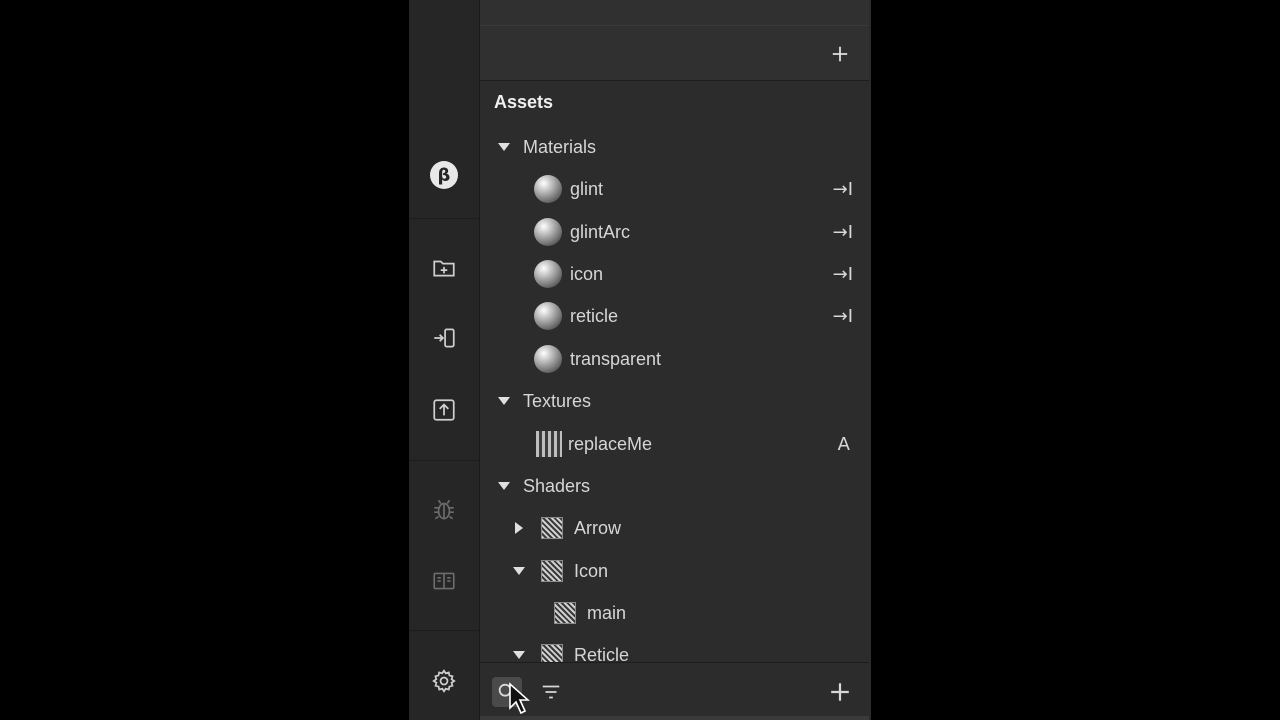 This screenshot has height=720, width=1280. Describe the element at coordinates (675, 486) in the screenshot. I see `shaders-folder: Shaders` at that location.